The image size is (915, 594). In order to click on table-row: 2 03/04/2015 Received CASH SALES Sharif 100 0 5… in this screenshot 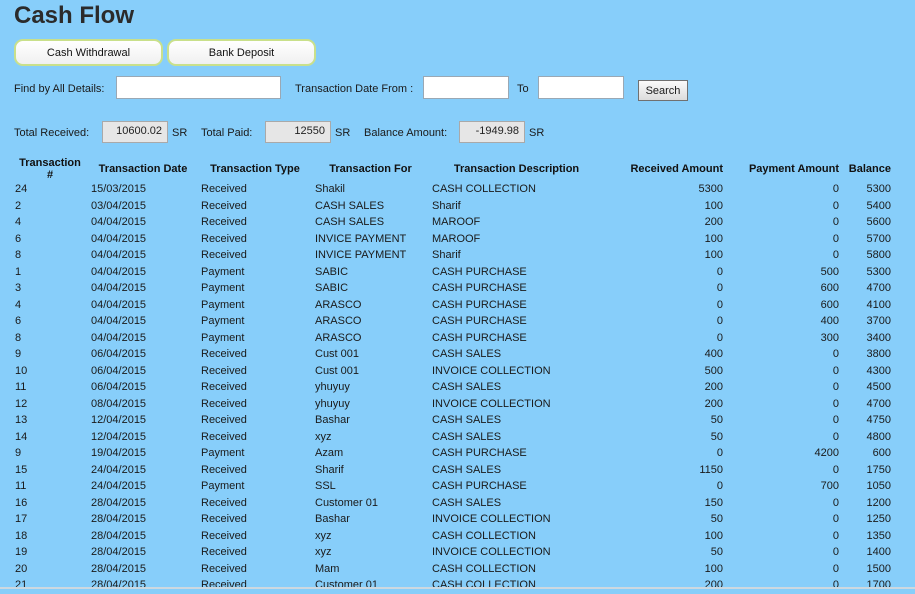, I will do `click(453, 206)`.